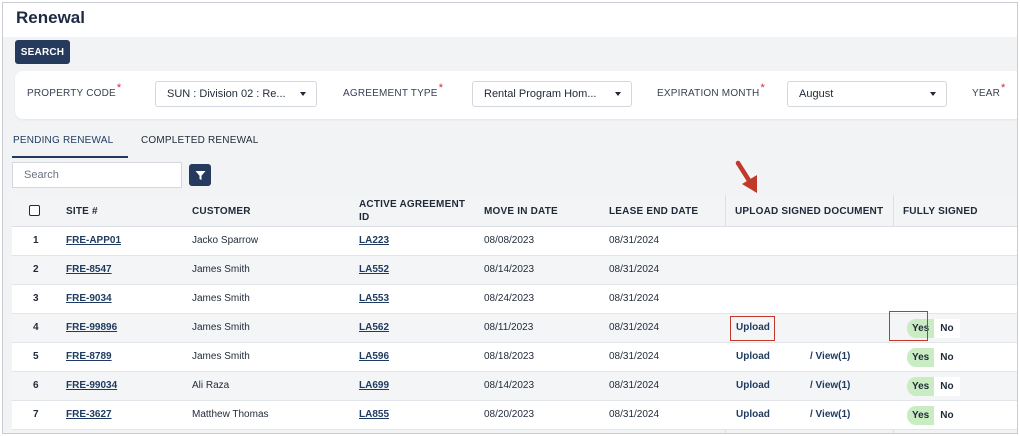 Image resolution: width=1020 pixels, height=436 pixels. What do you see at coordinates (989, 90) in the screenshot?
I see `year-label: YEAR*` at bounding box center [989, 90].